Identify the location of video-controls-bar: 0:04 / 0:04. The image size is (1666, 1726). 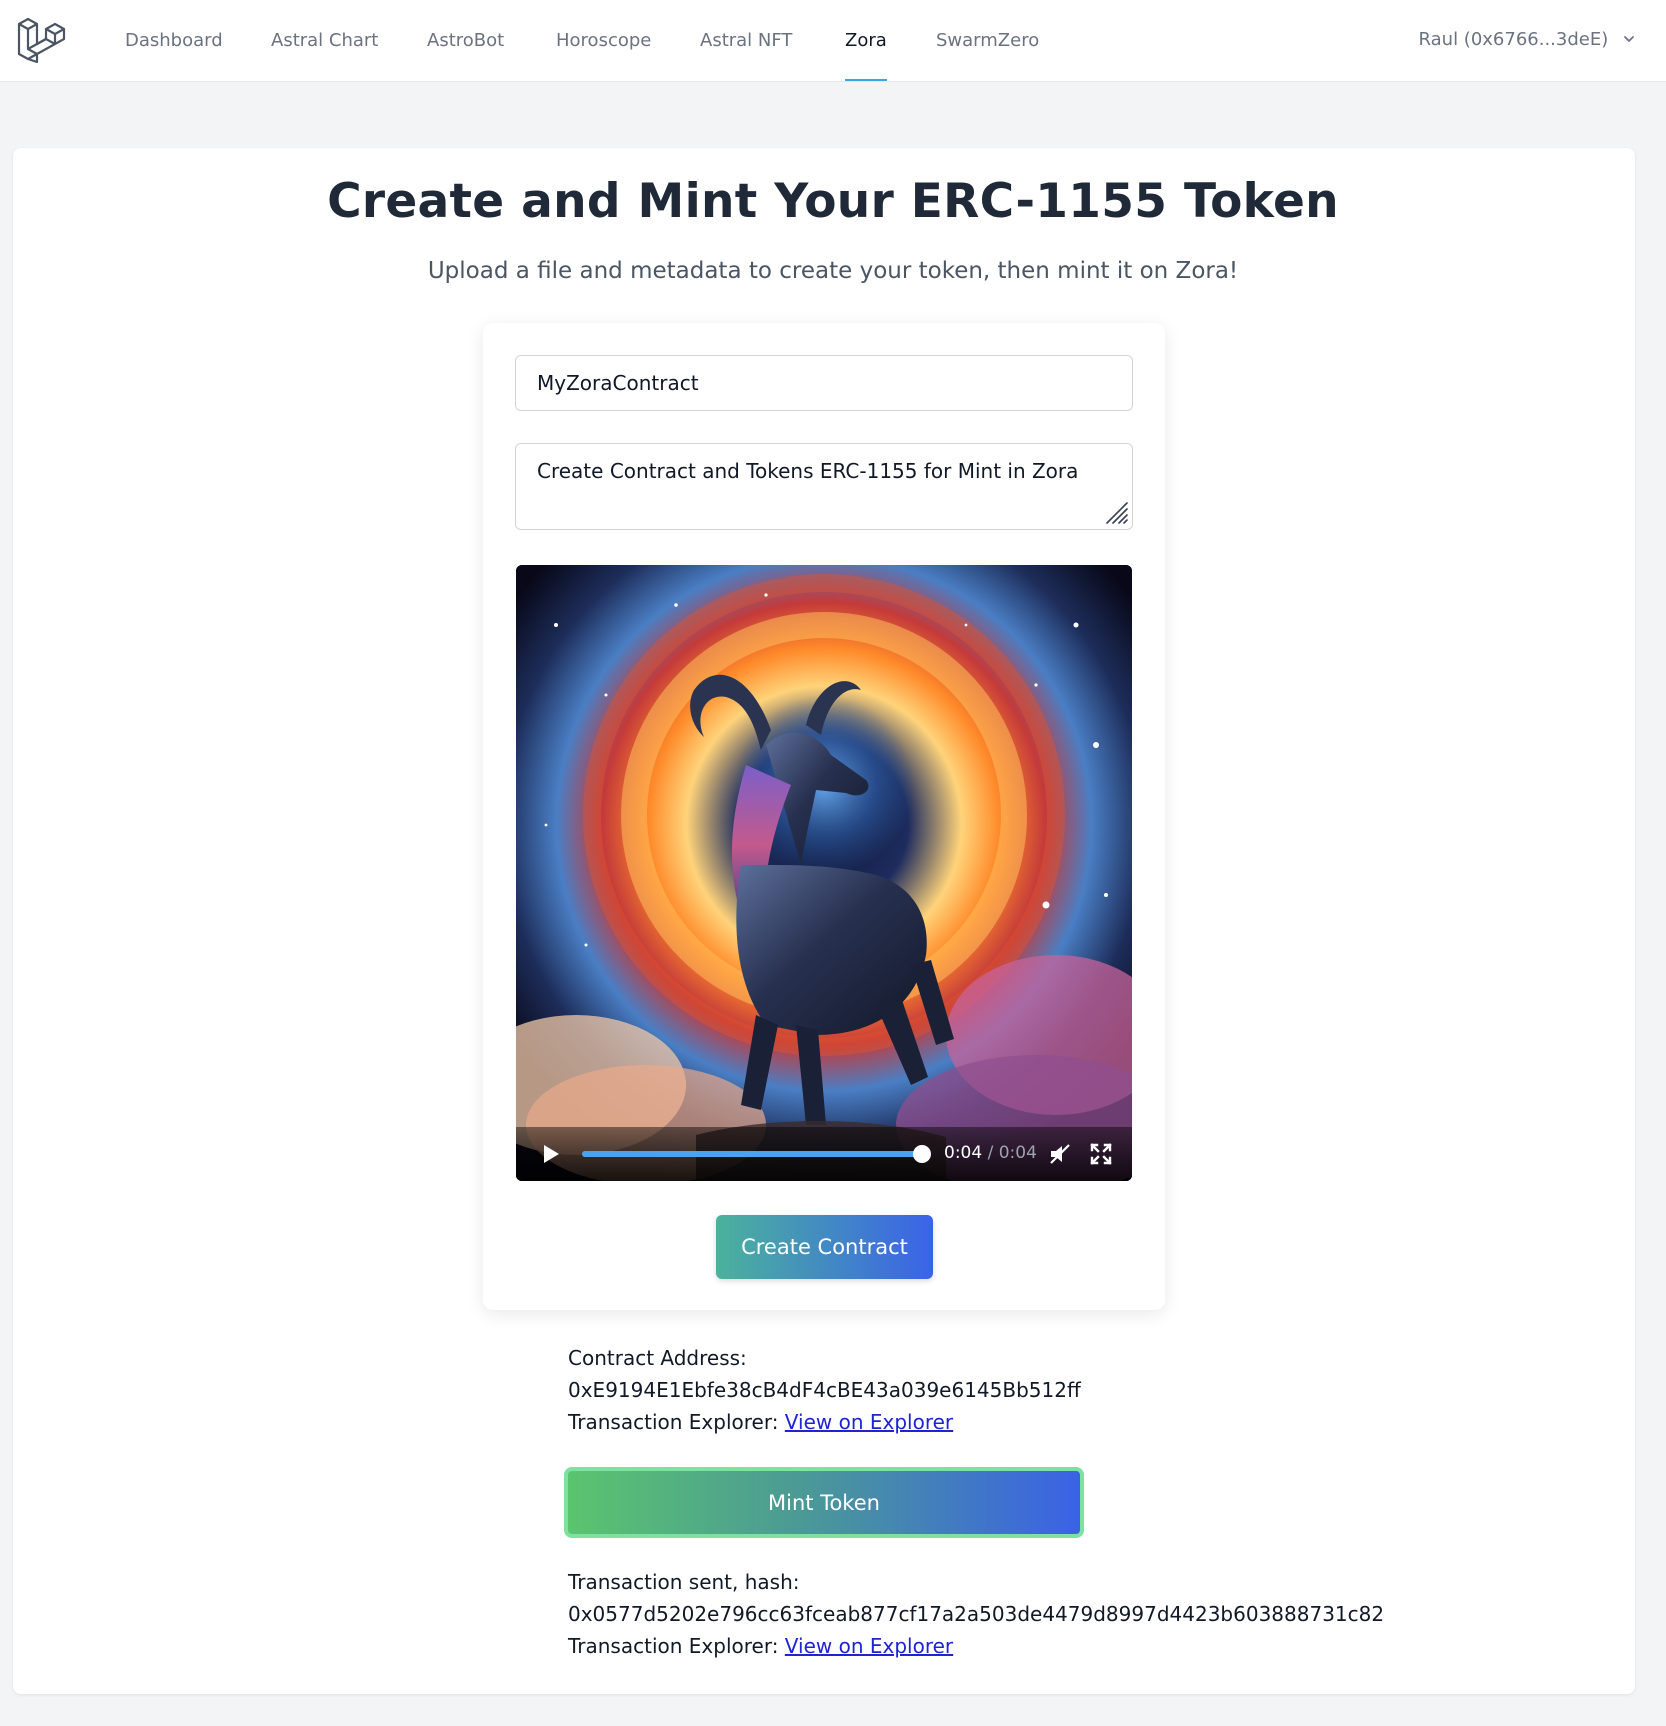
(824, 1154).